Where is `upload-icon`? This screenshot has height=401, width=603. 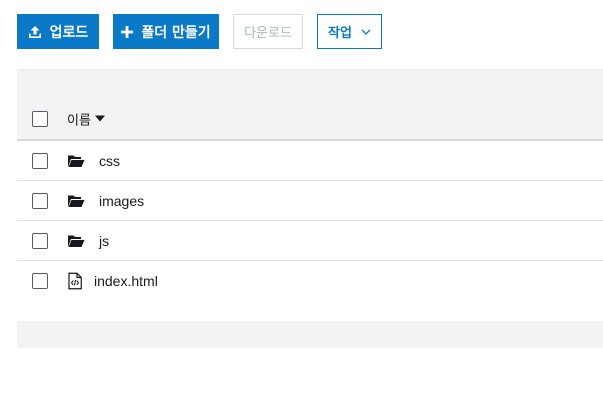 upload-icon is located at coordinates (35, 32).